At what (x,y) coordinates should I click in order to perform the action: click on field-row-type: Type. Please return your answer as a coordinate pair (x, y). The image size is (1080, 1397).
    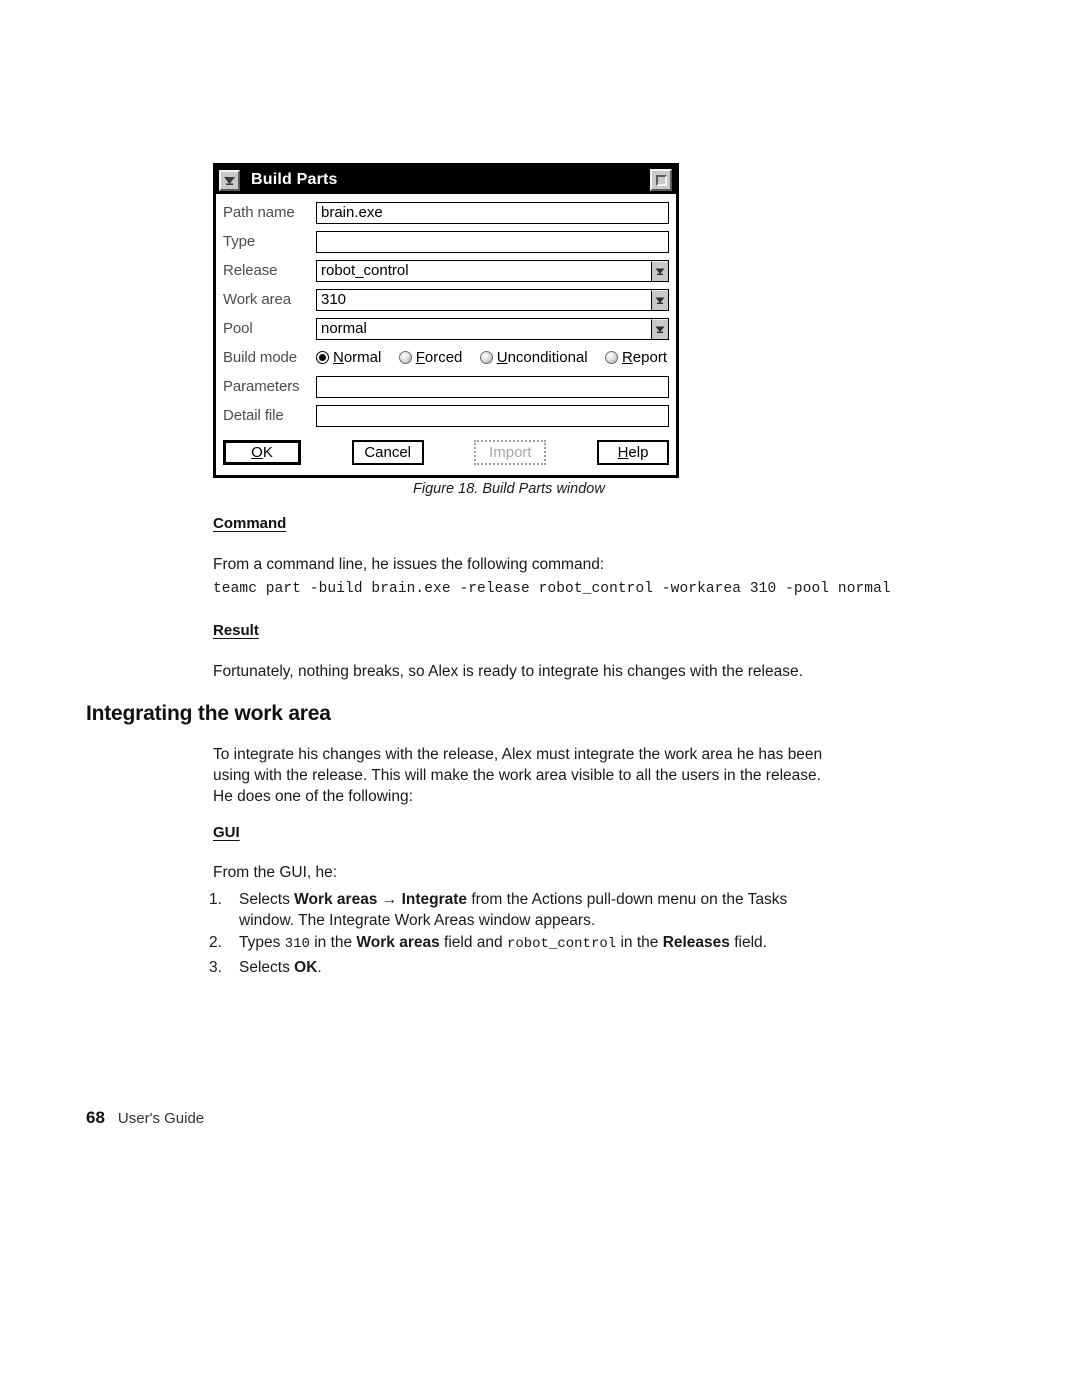
    Looking at the image, I should click on (446, 241).